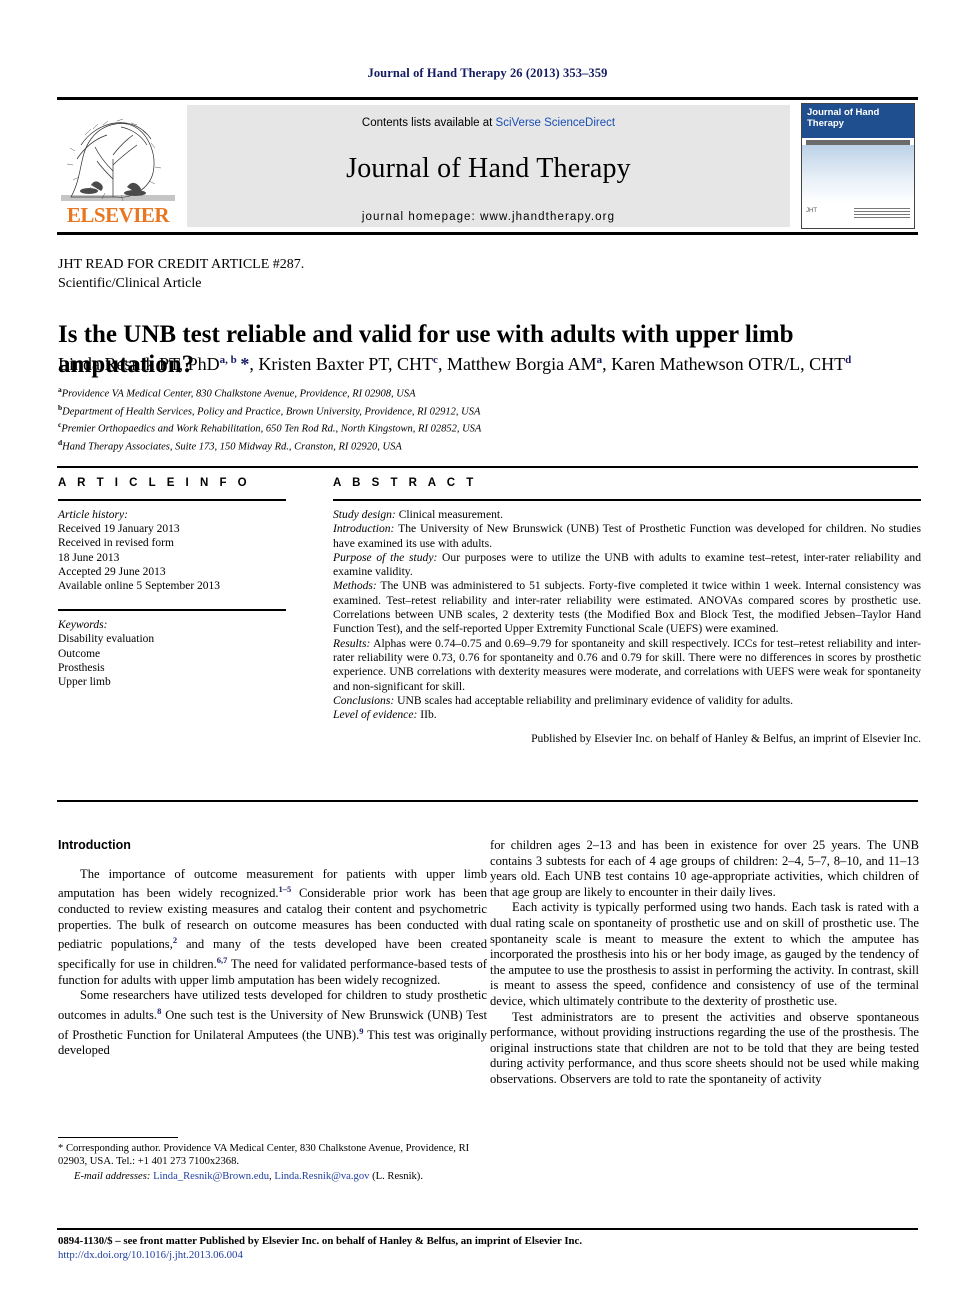 This screenshot has width=975, height=1305. What do you see at coordinates (181, 264) in the screenshot?
I see `article-type-line1: JHT READ FOR CREDIT ARTICLE #287.` at bounding box center [181, 264].